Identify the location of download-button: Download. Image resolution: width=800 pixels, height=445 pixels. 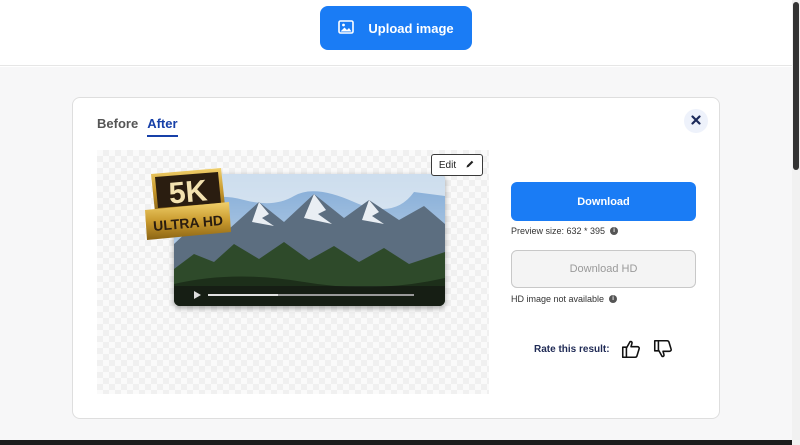
(603, 201).